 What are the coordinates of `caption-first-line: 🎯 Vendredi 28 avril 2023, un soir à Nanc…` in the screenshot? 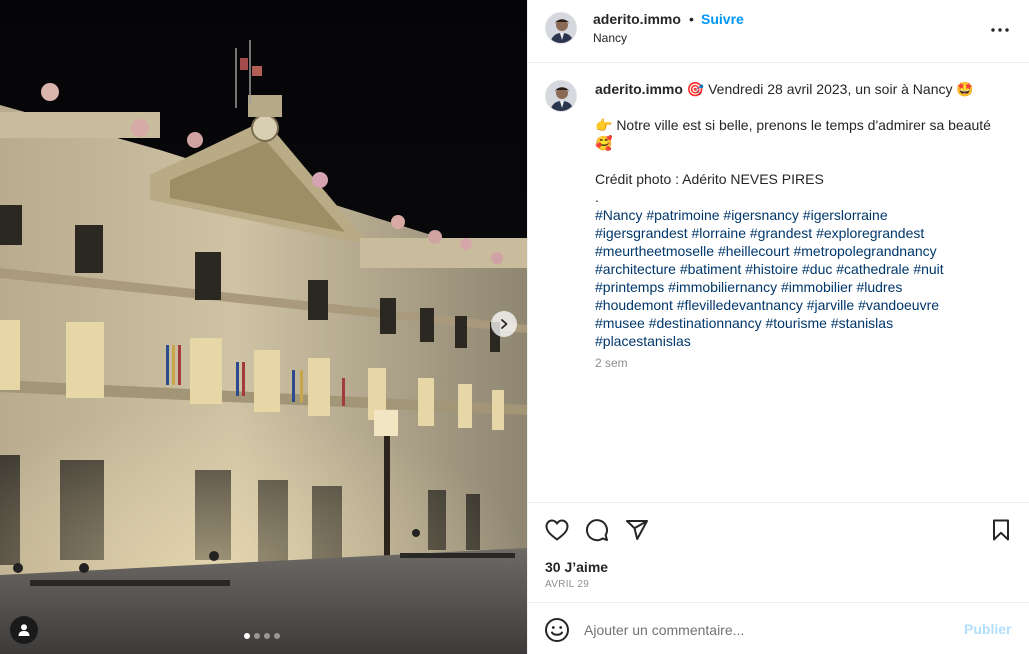 It's located at (828, 89).